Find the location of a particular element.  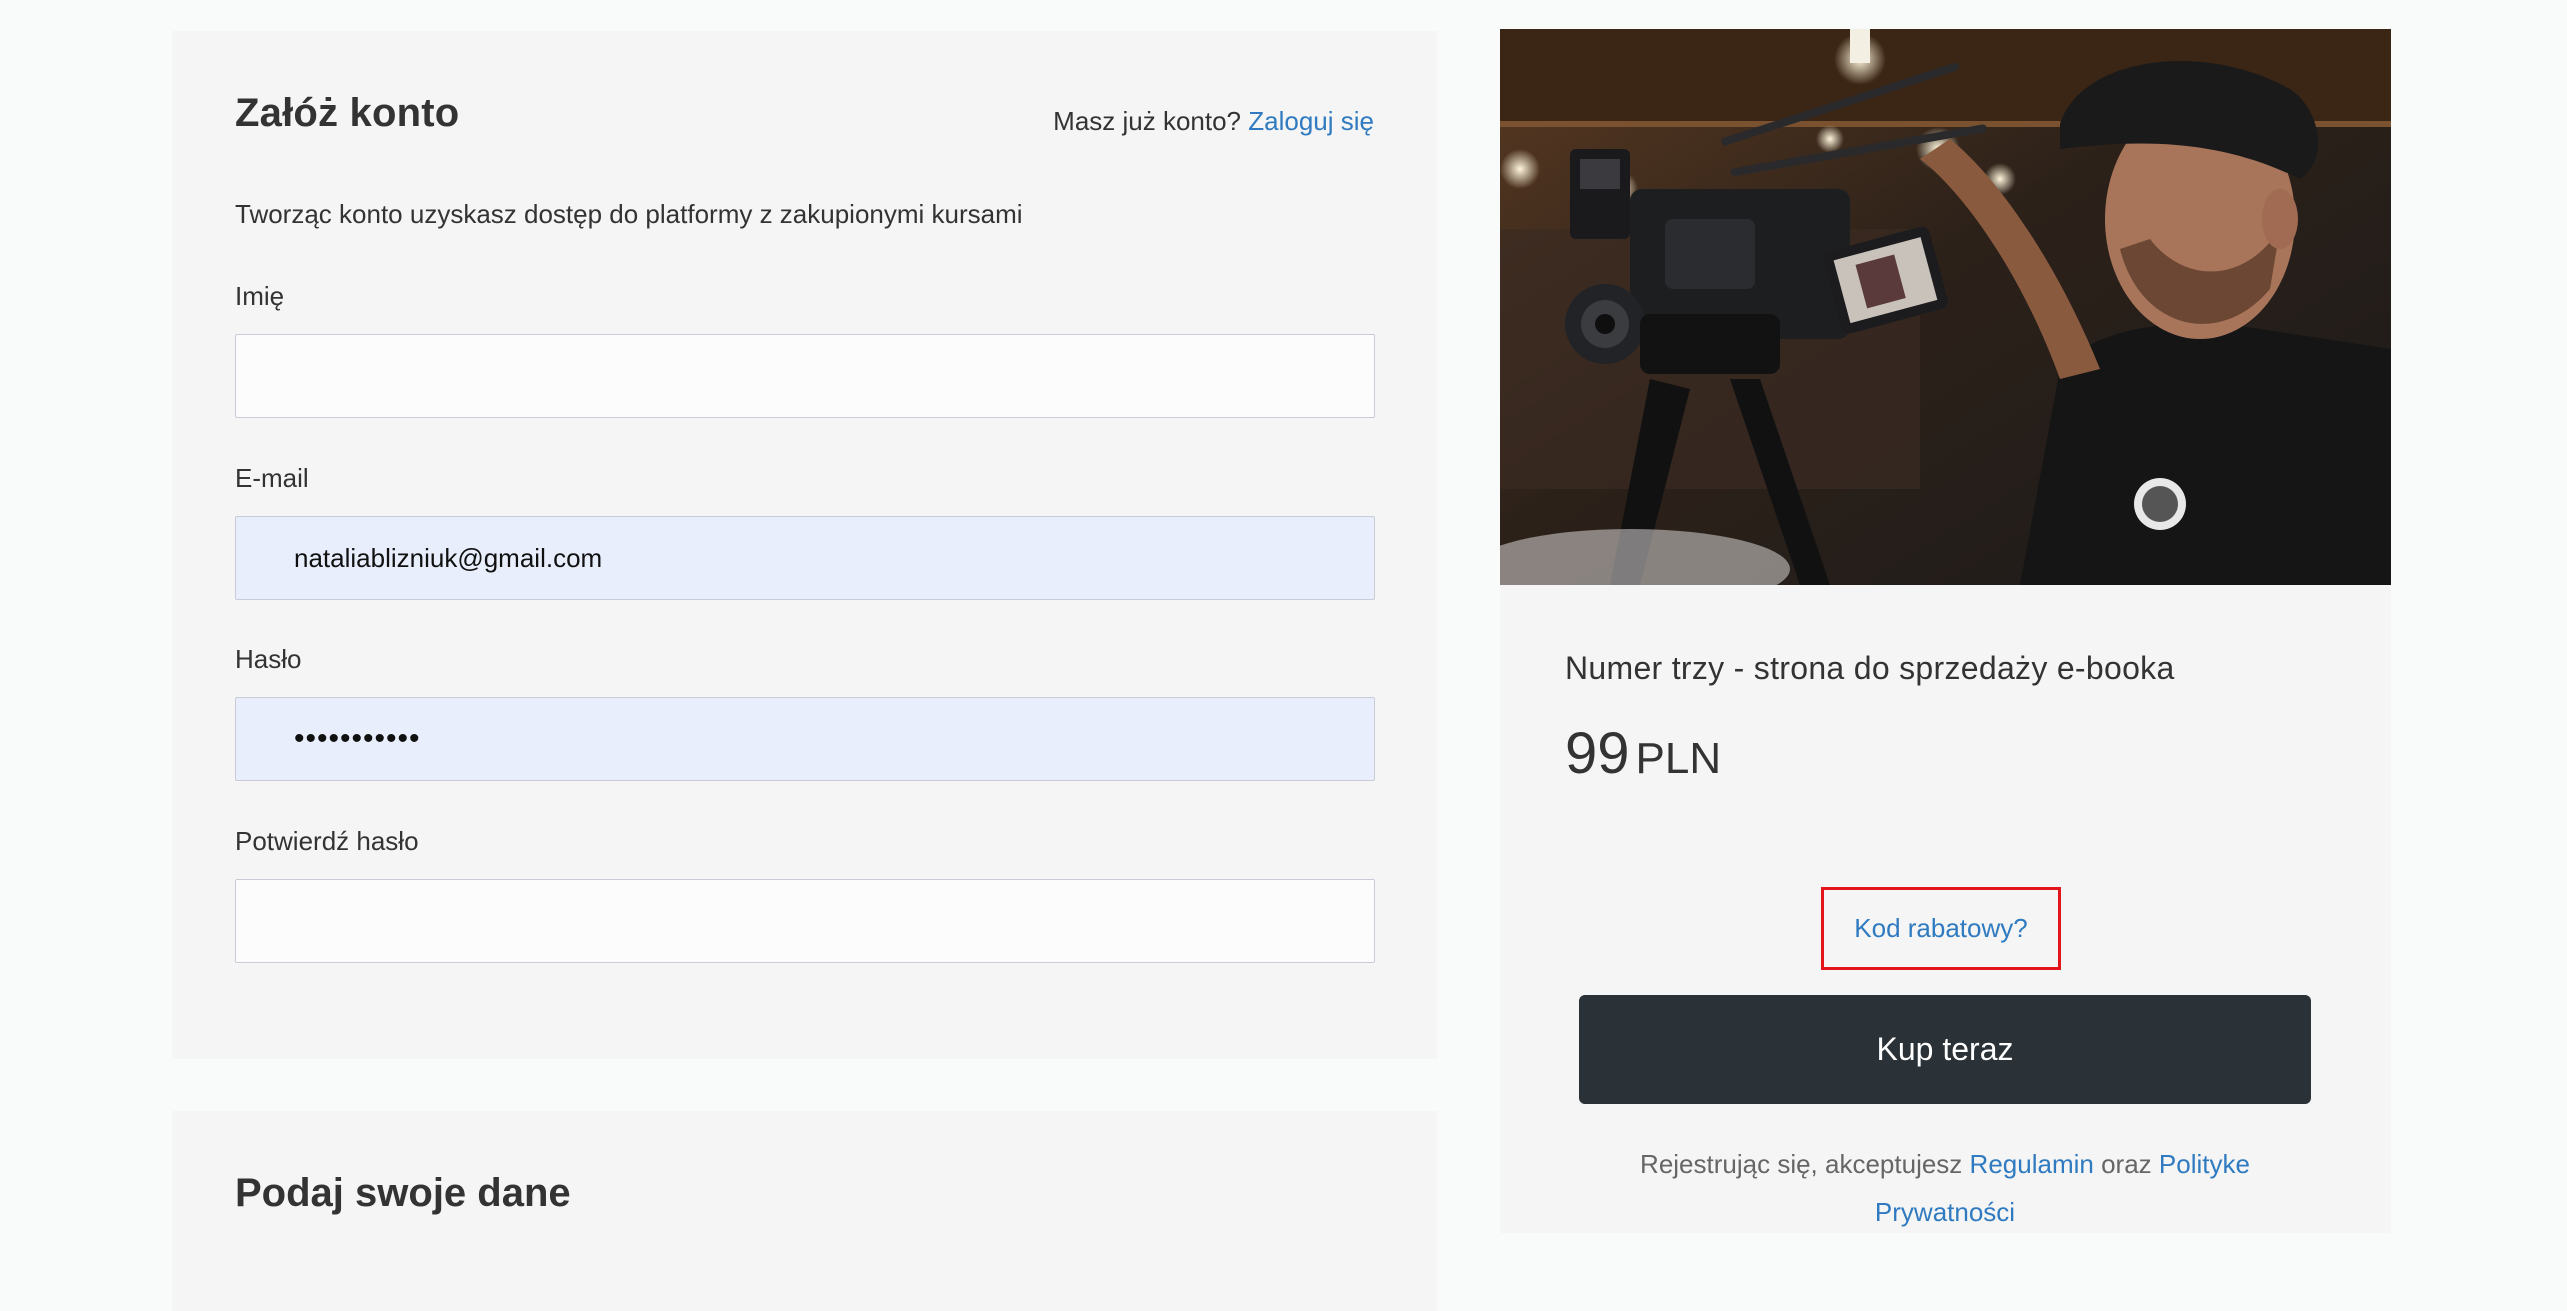

terms-middle: oraz is located at coordinates (2126, 1164).